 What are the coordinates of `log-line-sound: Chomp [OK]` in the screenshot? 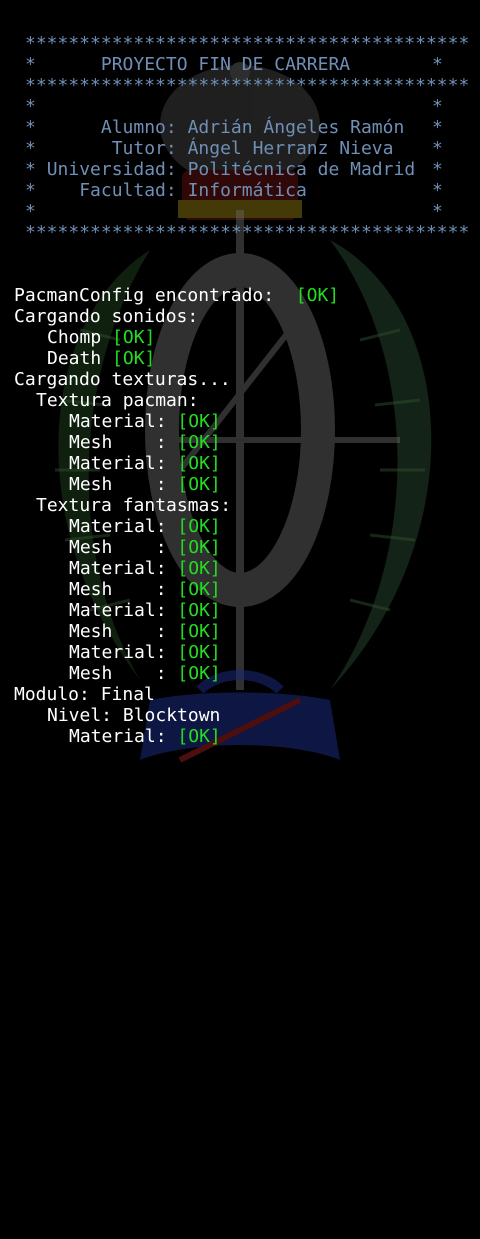 It's located at (101, 337).